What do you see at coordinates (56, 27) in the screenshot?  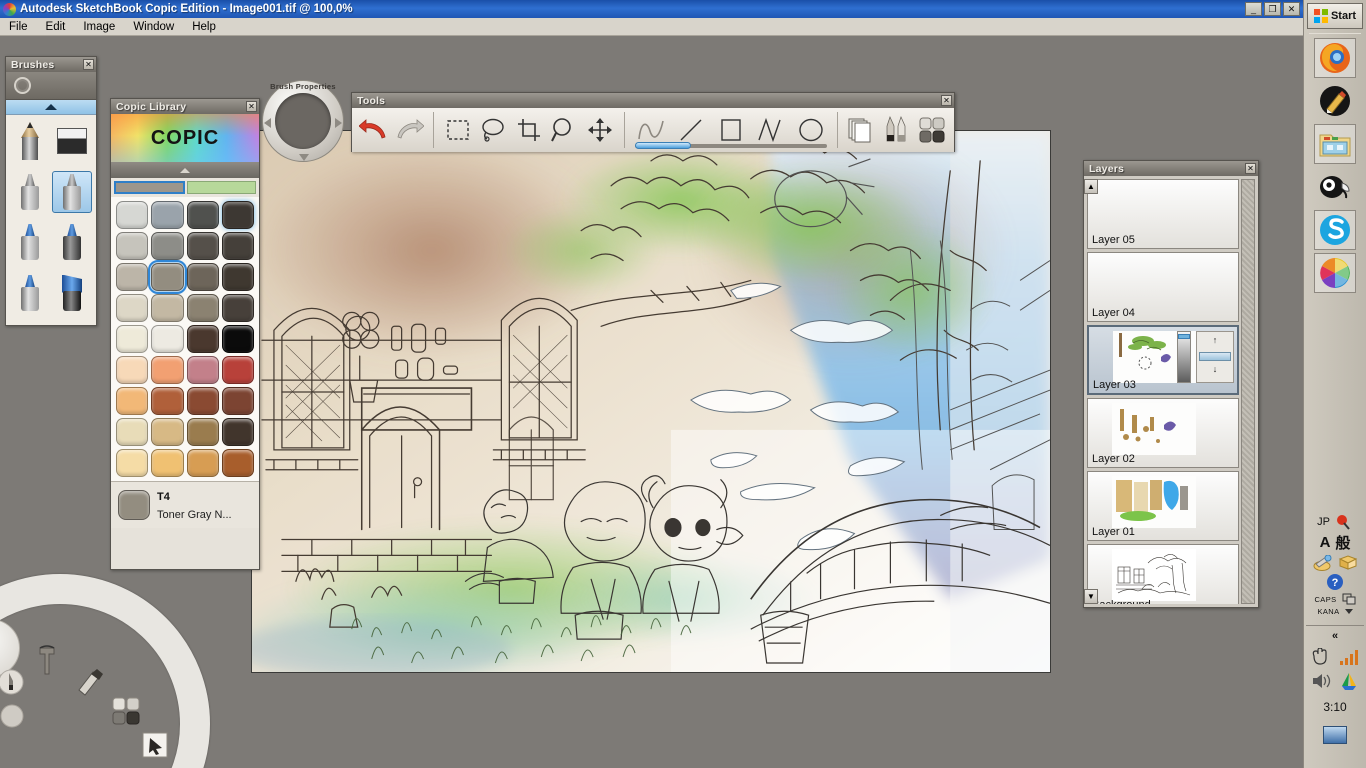 I see `menu-edit: Edit` at bounding box center [56, 27].